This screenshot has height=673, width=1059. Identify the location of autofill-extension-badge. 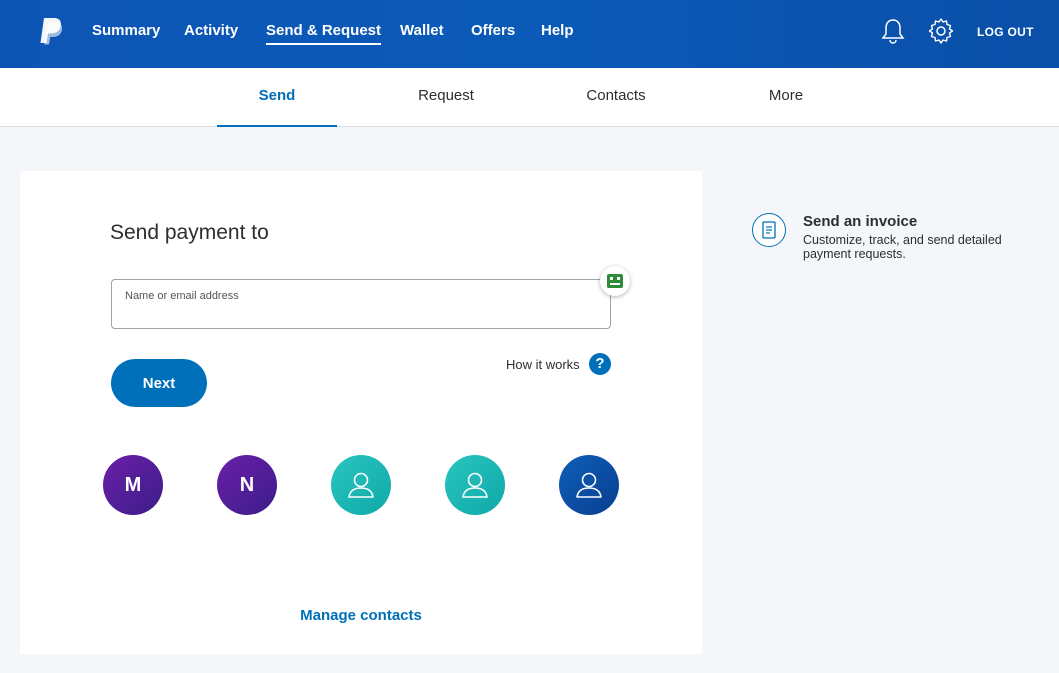
(615, 281).